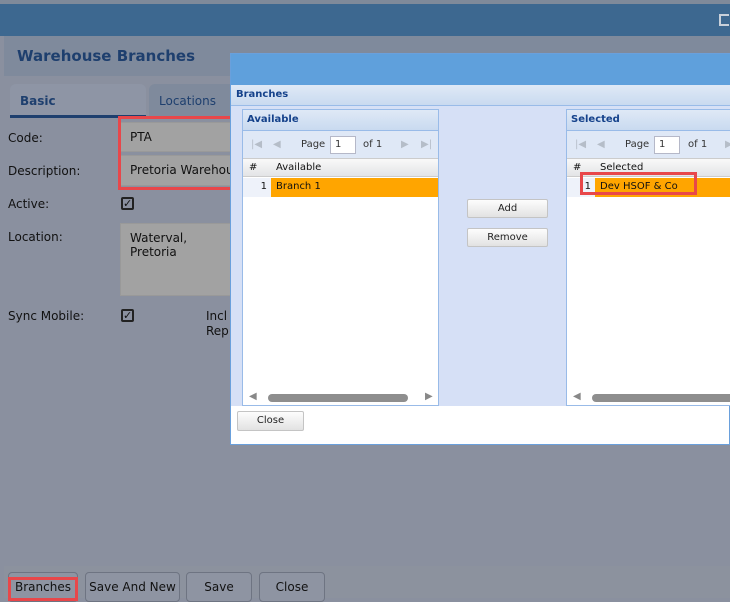 The height and width of the screenshot is (602, 730). What do you see at coordinates (648, 120) in the screenshot?
I see `selected-grid-title: Selected` at bounding box center [648, 120].